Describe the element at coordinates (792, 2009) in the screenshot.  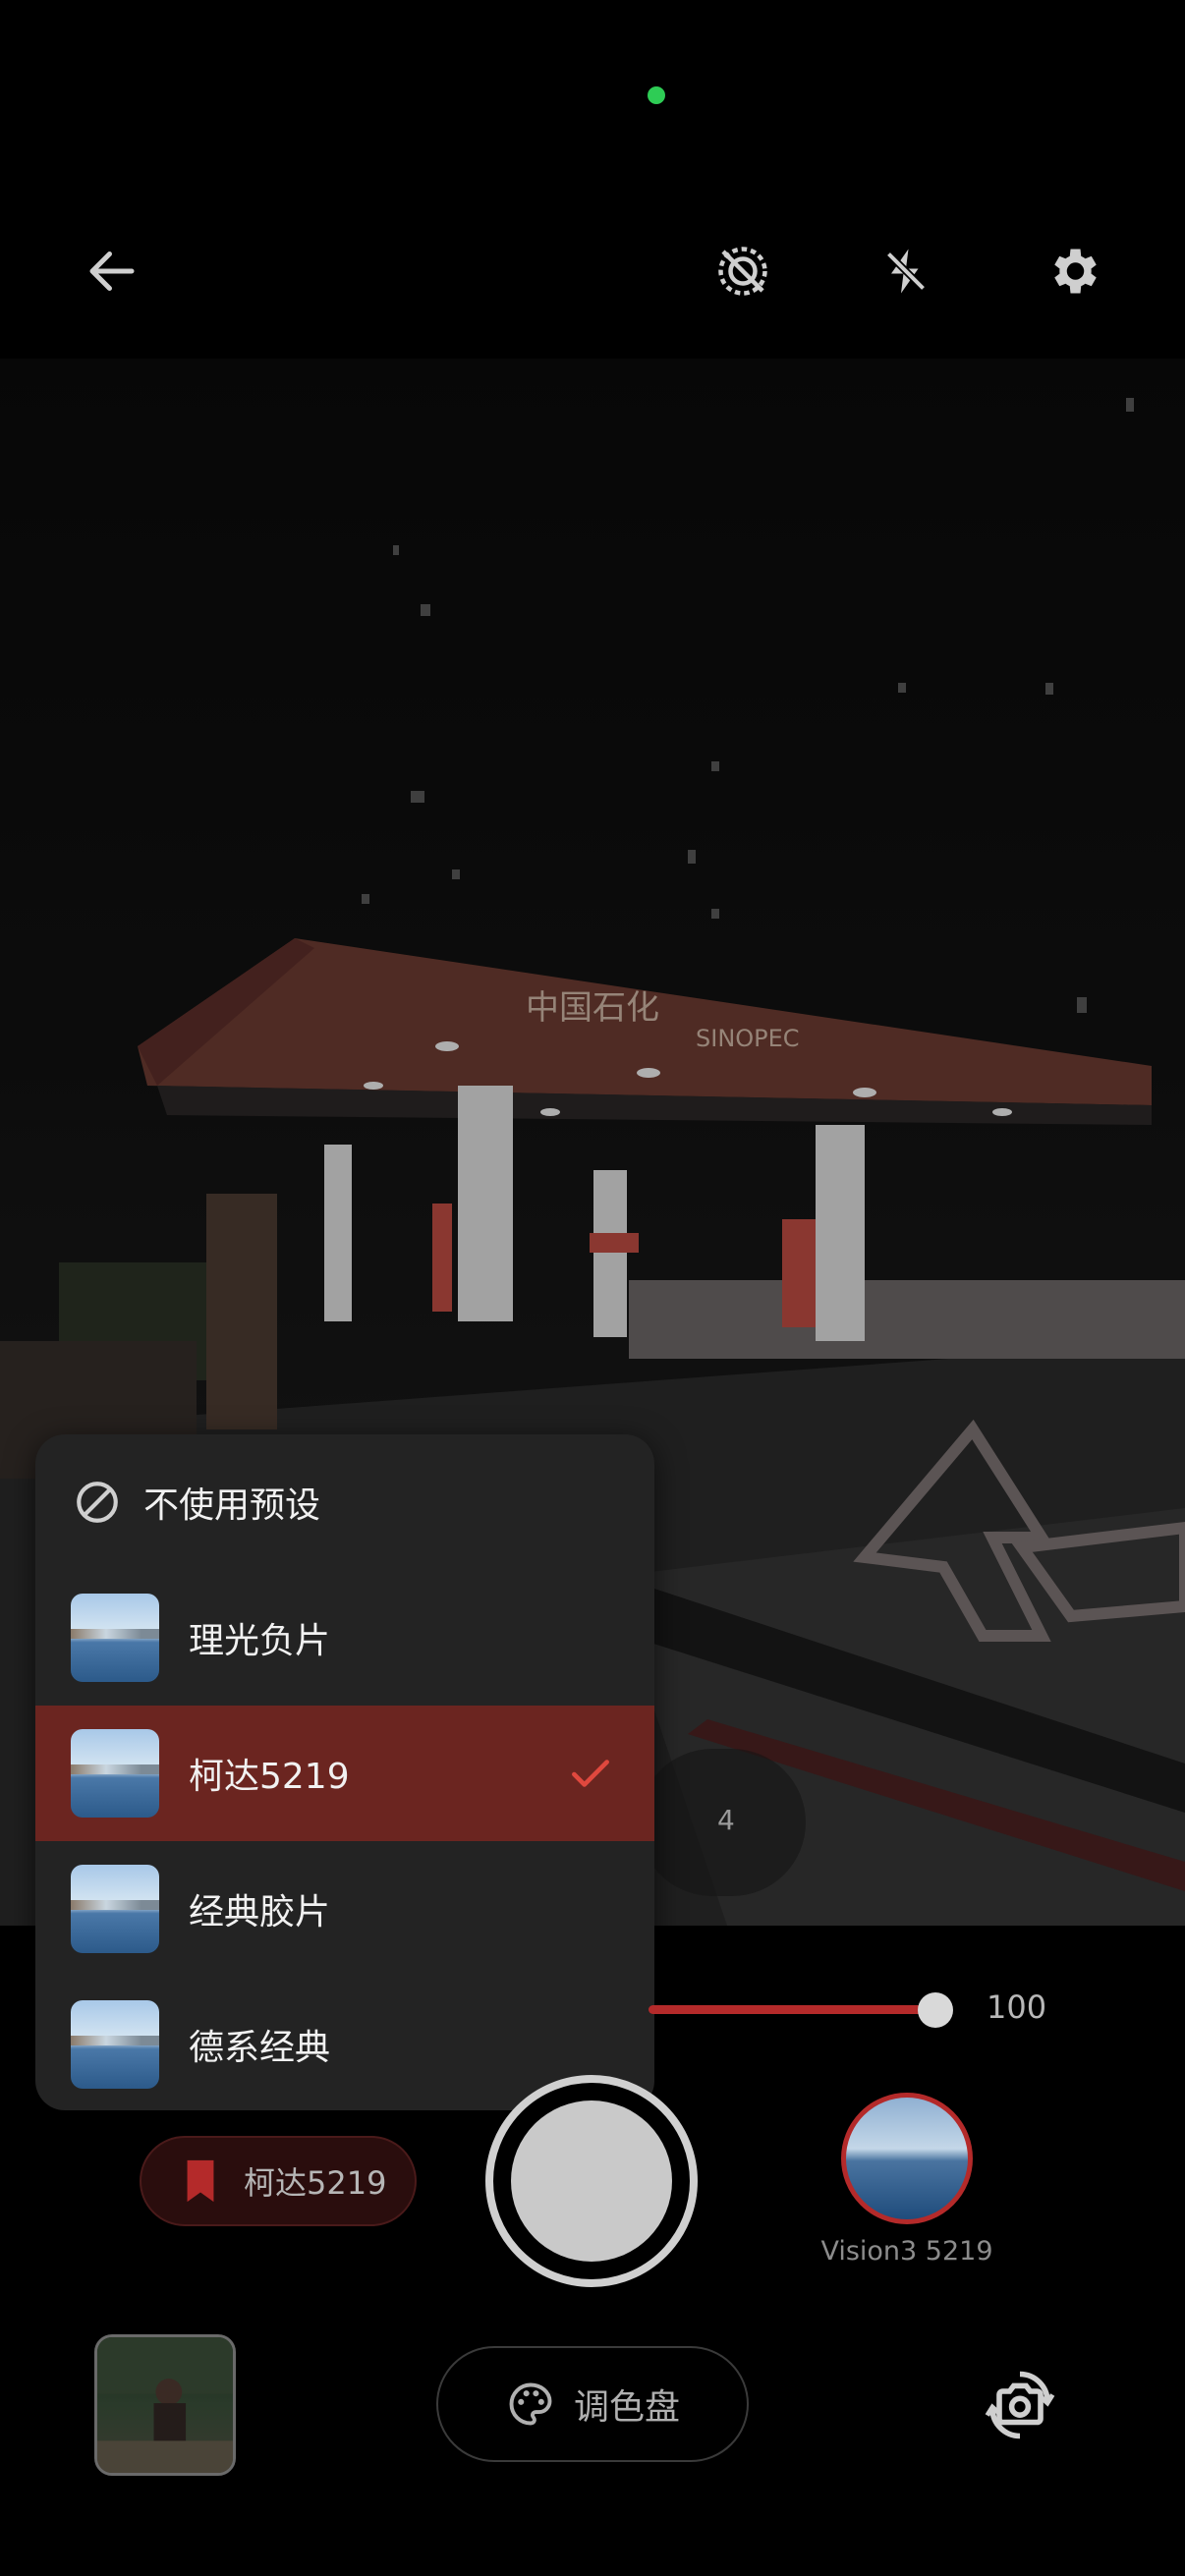
I see `intensity-slider-track` at that location.